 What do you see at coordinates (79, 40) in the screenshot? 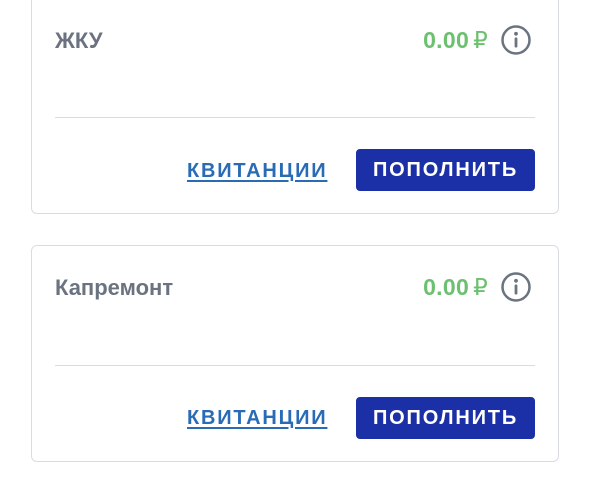
I see `card-title: ЖКУ` at bounding box center [79, 40].